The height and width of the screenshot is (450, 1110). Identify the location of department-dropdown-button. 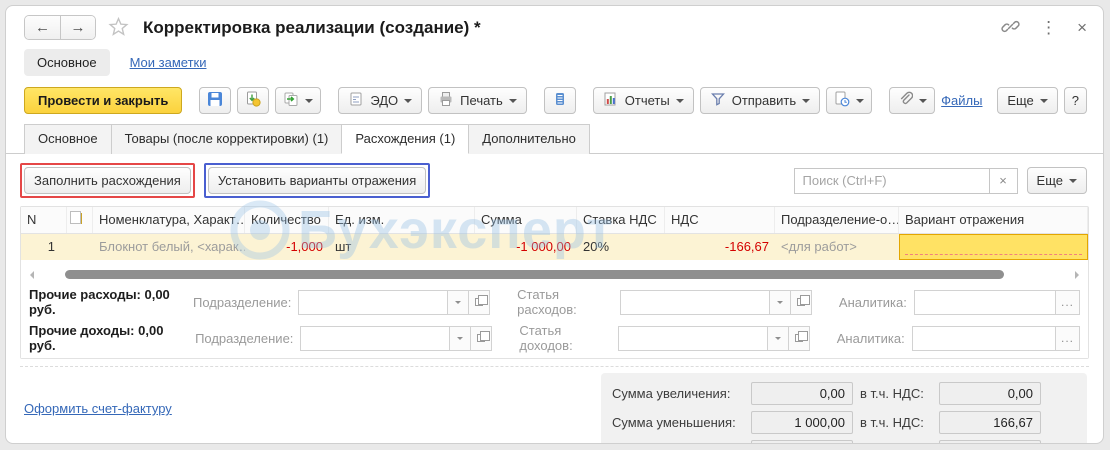
(459, 302).